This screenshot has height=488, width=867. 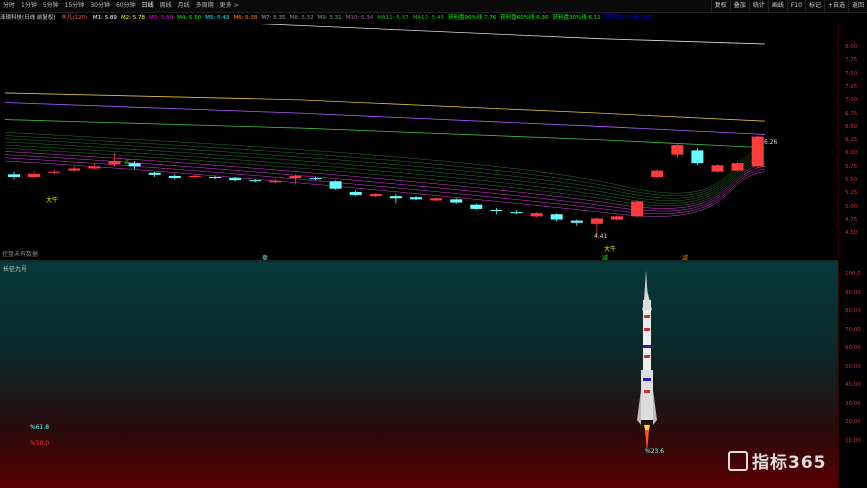 I want to click on toolbar-button-5: 标记, so click(x=814, y=6).